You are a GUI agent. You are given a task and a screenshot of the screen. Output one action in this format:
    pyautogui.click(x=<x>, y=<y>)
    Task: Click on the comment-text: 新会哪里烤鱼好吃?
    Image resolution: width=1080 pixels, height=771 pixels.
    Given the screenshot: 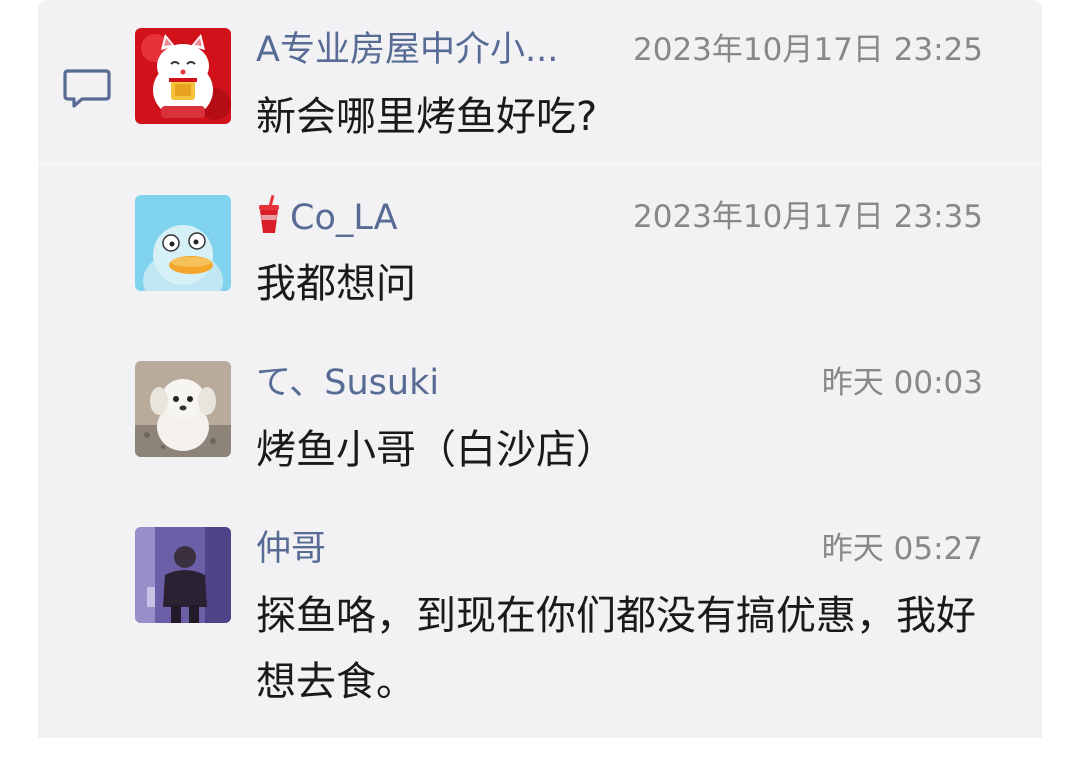 What is the action you would take?
    pyautogui.click(x=427, y=117)
    